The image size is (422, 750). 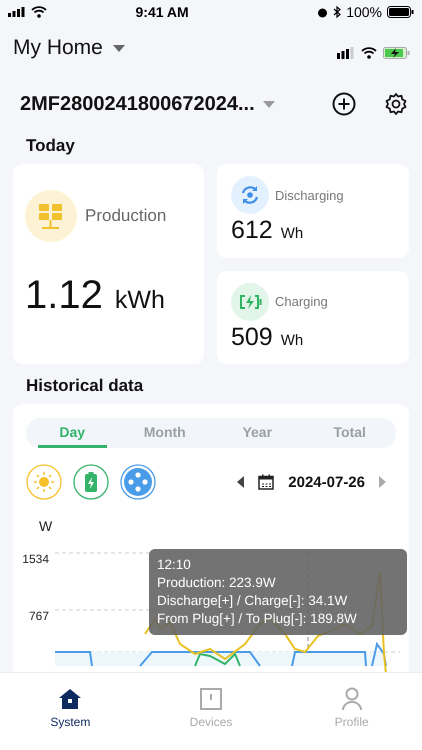 I want to click on stat-label: Charging, so click(x=301, y=301).